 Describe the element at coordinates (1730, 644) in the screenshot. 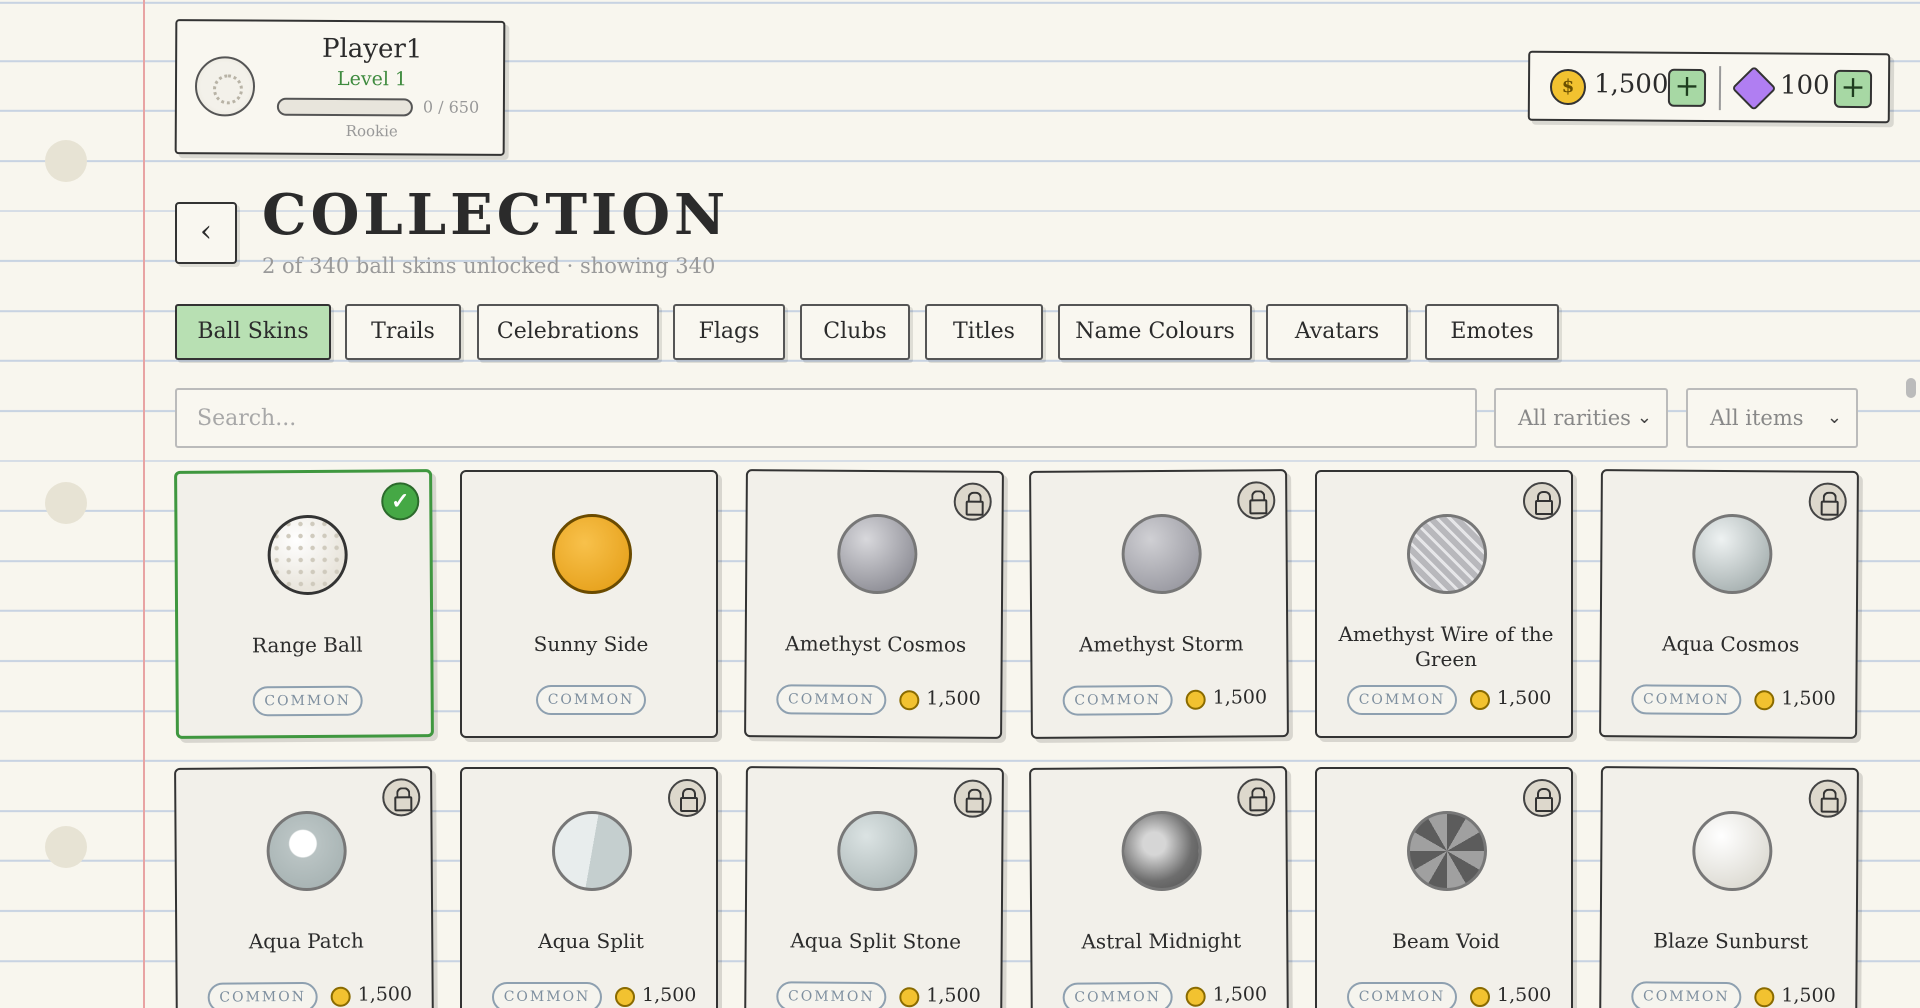

I see `skin-name: Aqua Cosmos` at that location.